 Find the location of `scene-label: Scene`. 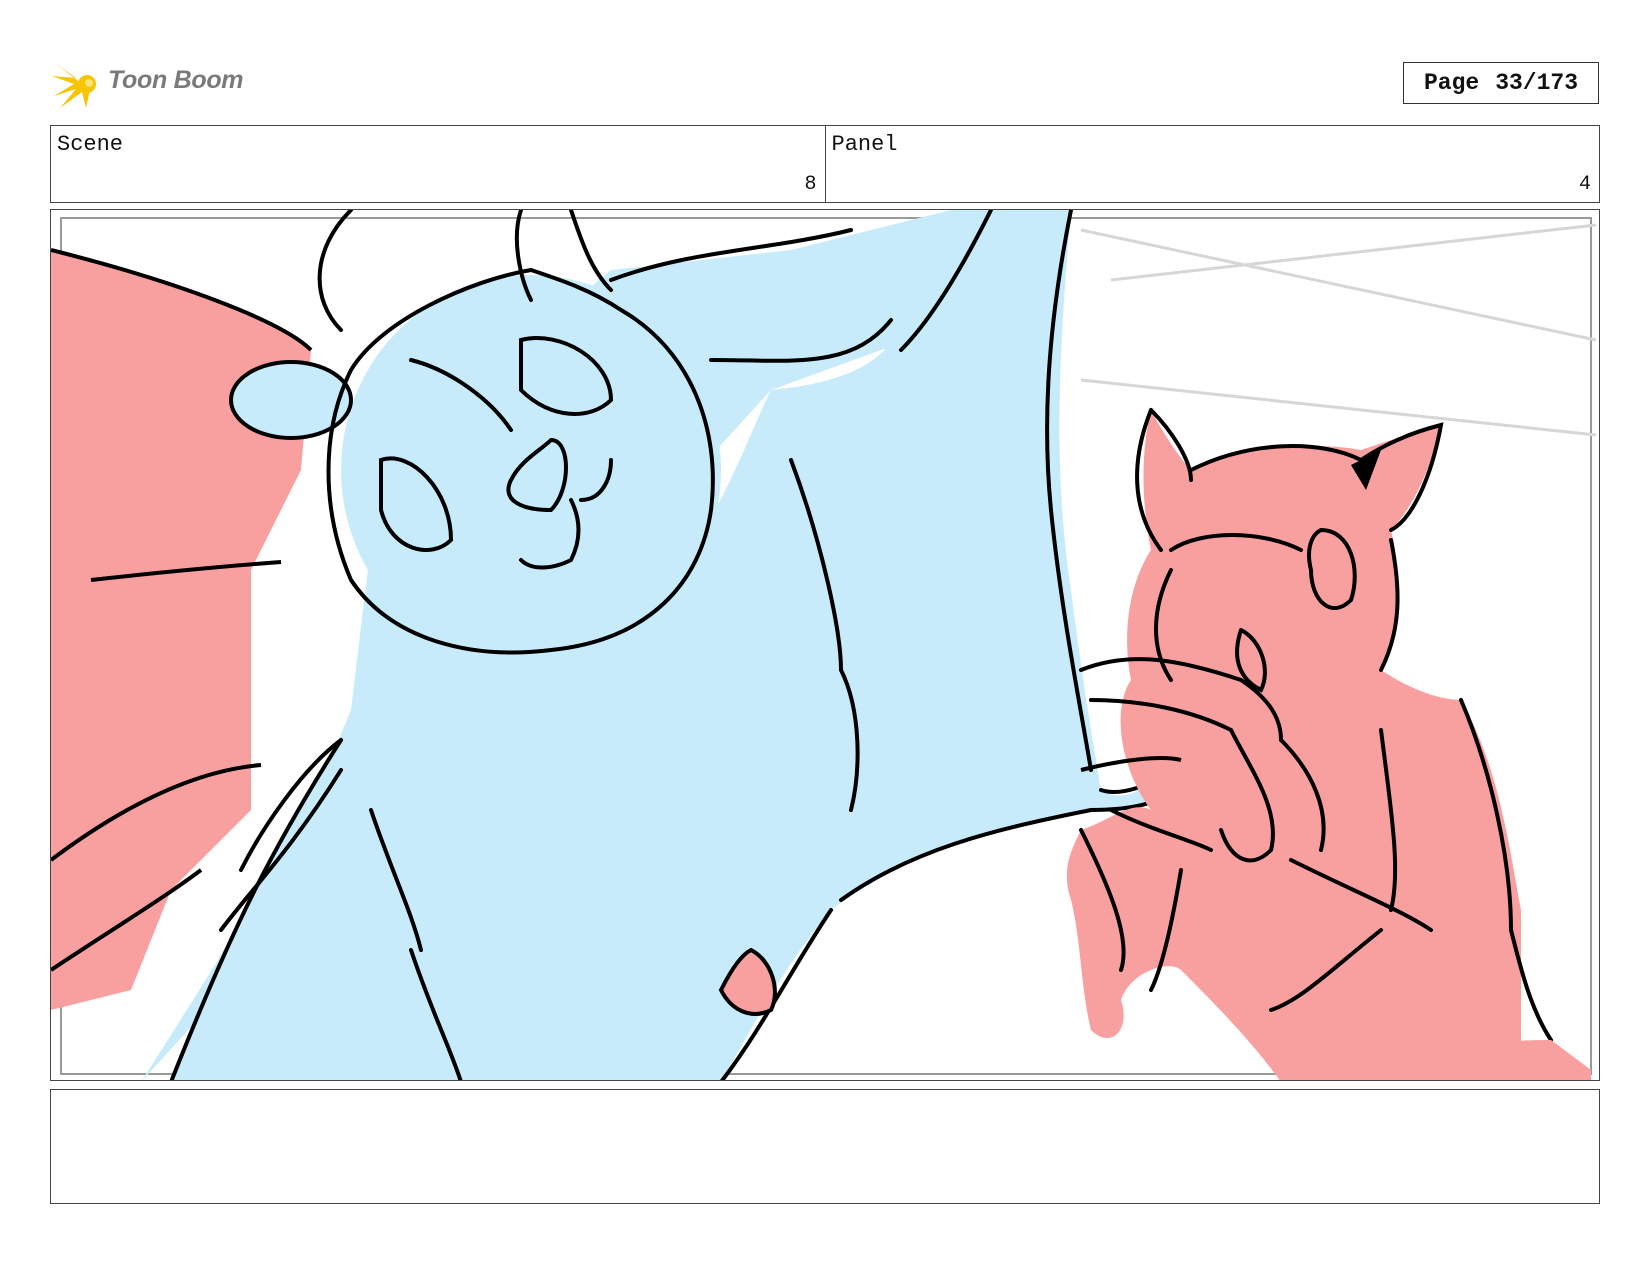

scene-label: Scene is located at coordinates (90, 144).